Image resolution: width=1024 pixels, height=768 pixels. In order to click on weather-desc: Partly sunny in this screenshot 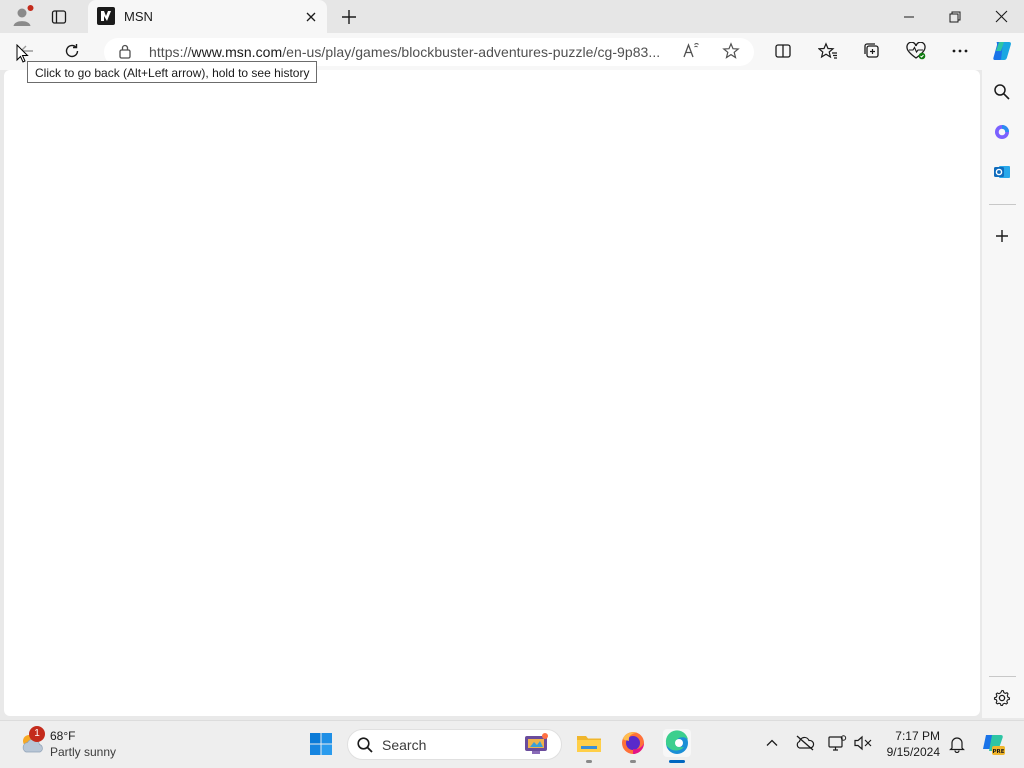, I will do `click(83, 752)`.